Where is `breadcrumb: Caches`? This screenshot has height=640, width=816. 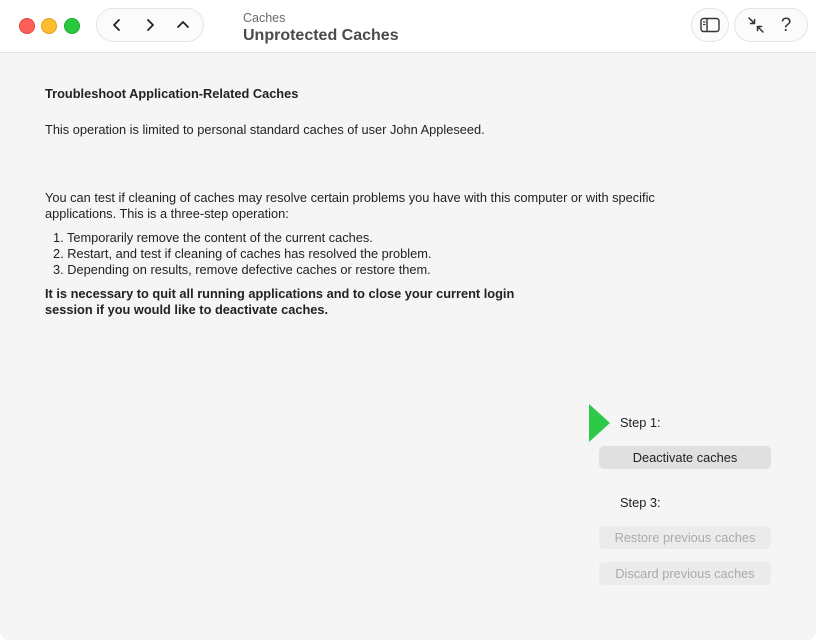 breadcrumb: Caches is located at coordinates (264, 18).